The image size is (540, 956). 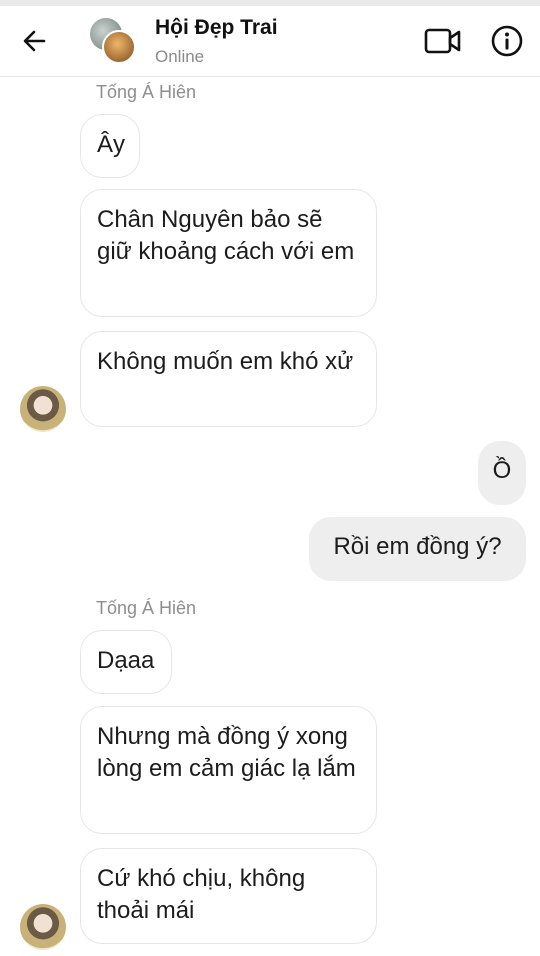 I want to click on video-call-button, so click(x=443, y=41).